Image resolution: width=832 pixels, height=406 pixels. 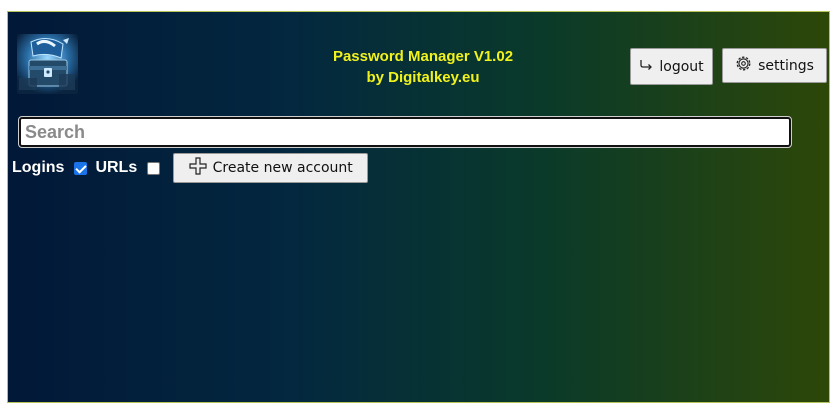 What do you see at coordinates (405, 132) in the screenshot?
I see `search-input` at bounding box center [405, 132].